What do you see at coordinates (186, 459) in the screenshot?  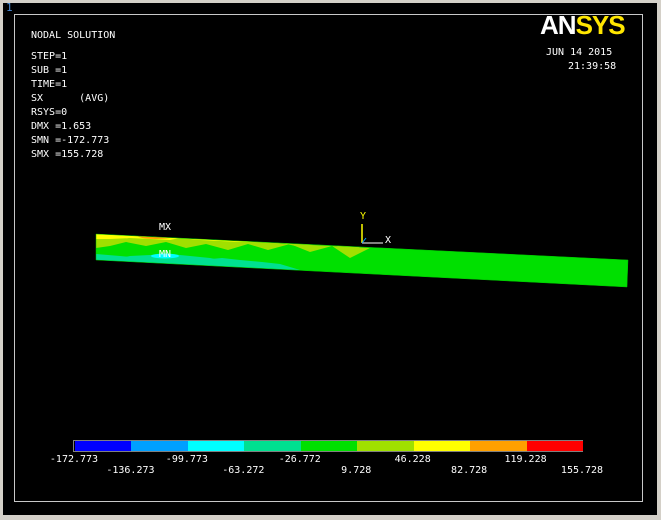 I see `legend-tick-label: -99.773` at bounding box center [186, 459].